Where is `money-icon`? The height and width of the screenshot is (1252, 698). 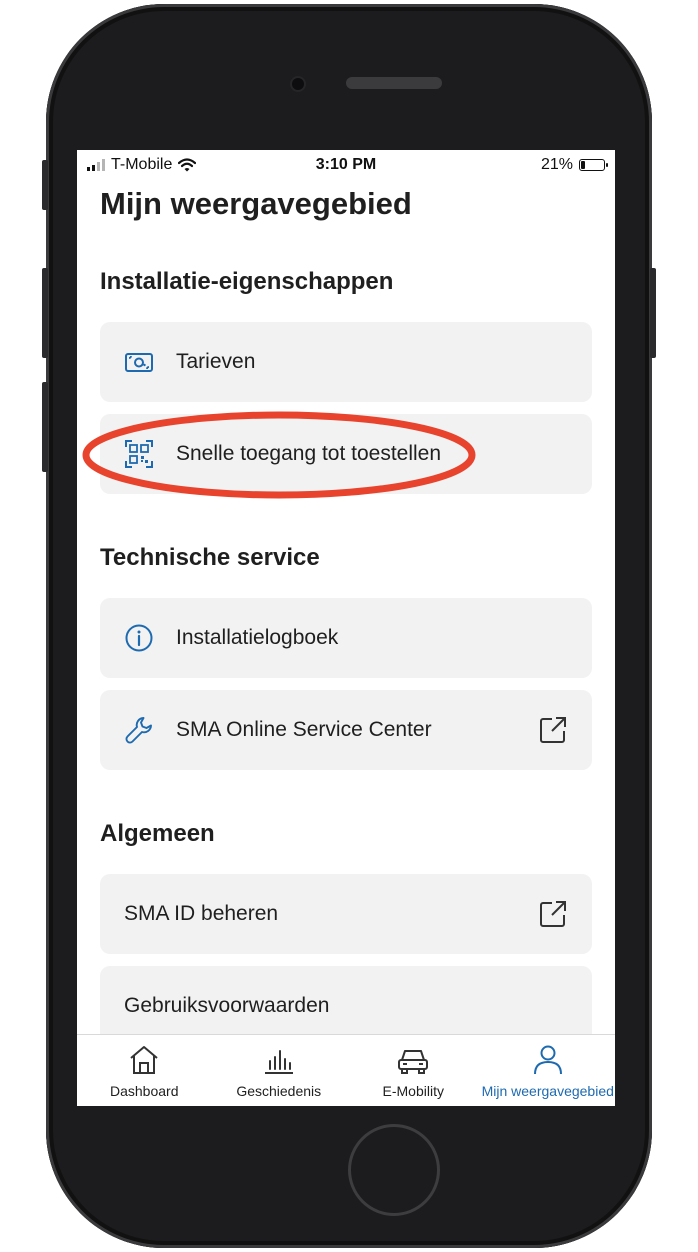
money-icon is located at coordinates (139, 362).